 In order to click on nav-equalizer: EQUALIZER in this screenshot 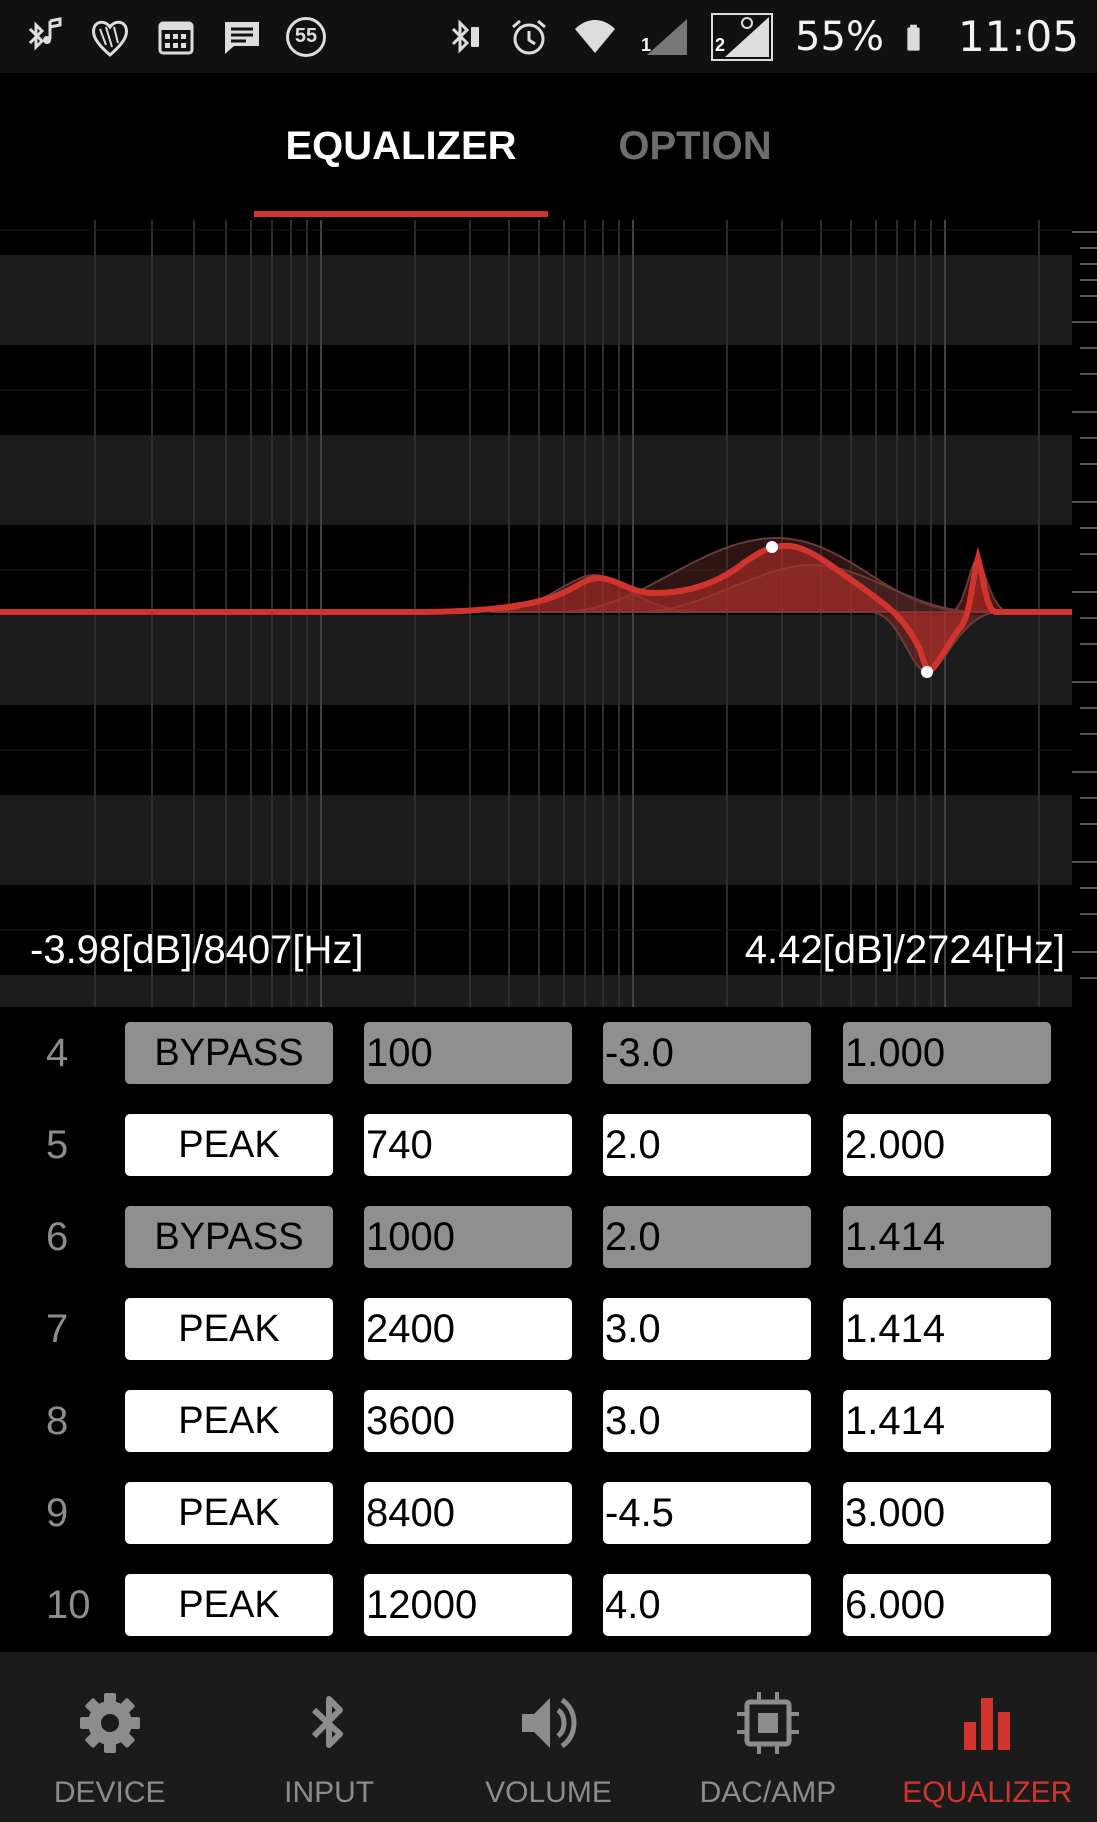, I will do `click(987, 1737)`.